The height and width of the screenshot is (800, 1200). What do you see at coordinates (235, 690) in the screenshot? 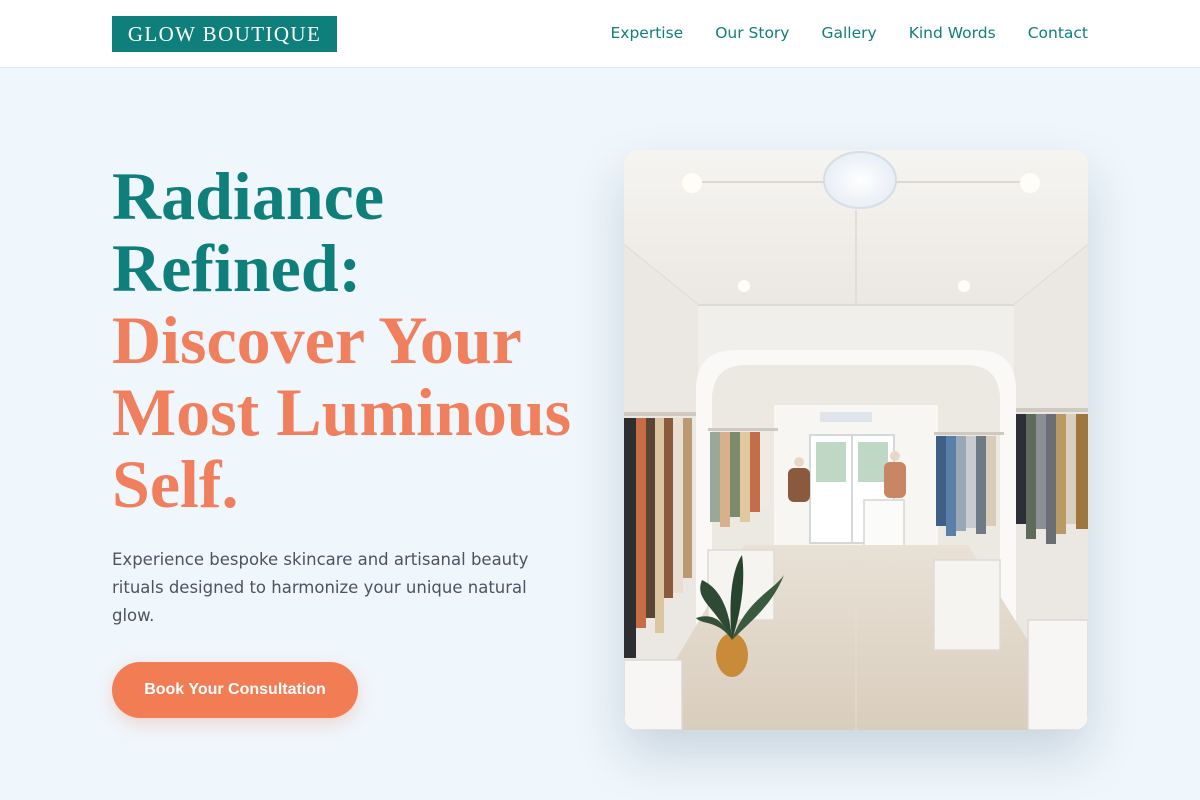
I see `book-consultation-button: Book Your Consultation` at bounding box center [235, 690].